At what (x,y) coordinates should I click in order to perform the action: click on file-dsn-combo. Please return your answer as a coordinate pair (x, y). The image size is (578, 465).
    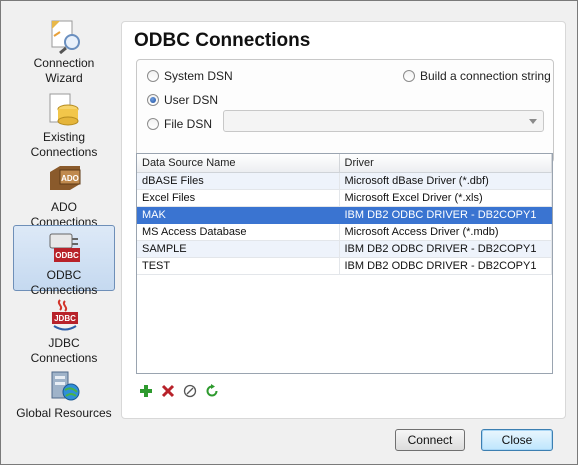
    Looking at the image, I should click on (383, 121).